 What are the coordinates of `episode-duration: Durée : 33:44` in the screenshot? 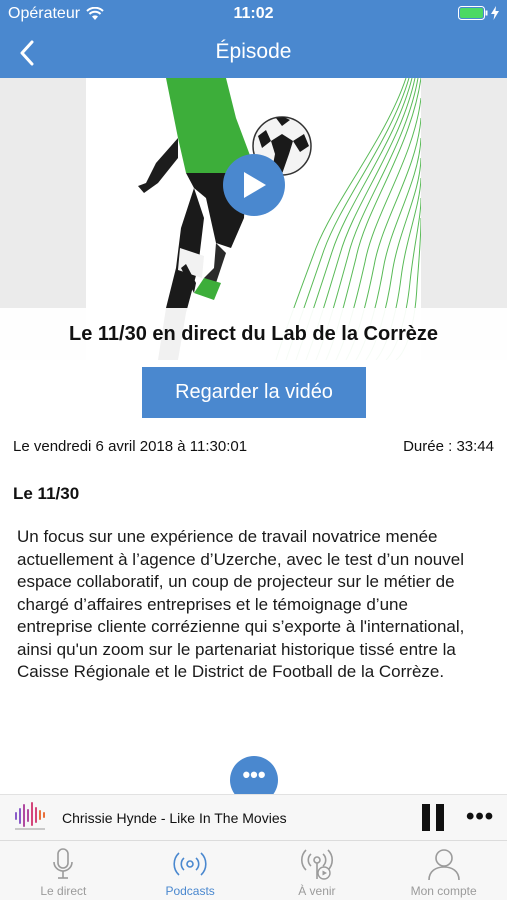 It's located at (448, 446).